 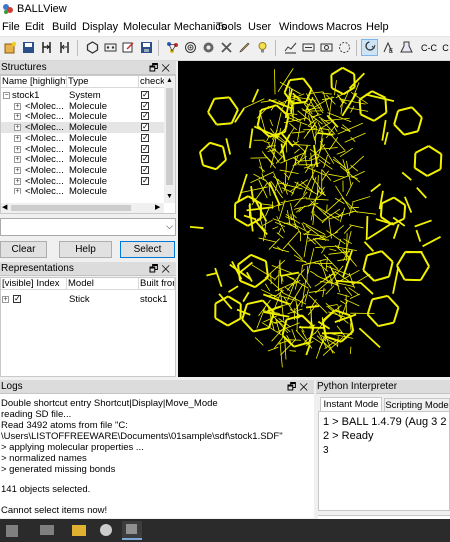 What do you see at coordinates (34, 284) in the screenshot?
I see `col-index: [visible] Index` at bounding box center [34, 284].